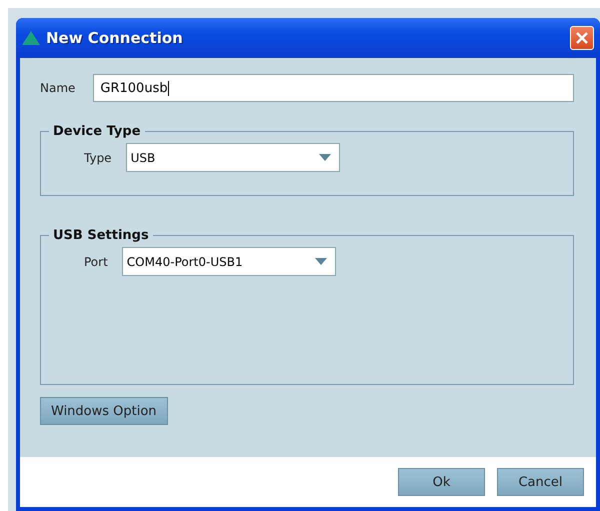 The height and width of the screenshot is (511, 600). I want to click on name-input-field: GR100usb, so click(333, 88).